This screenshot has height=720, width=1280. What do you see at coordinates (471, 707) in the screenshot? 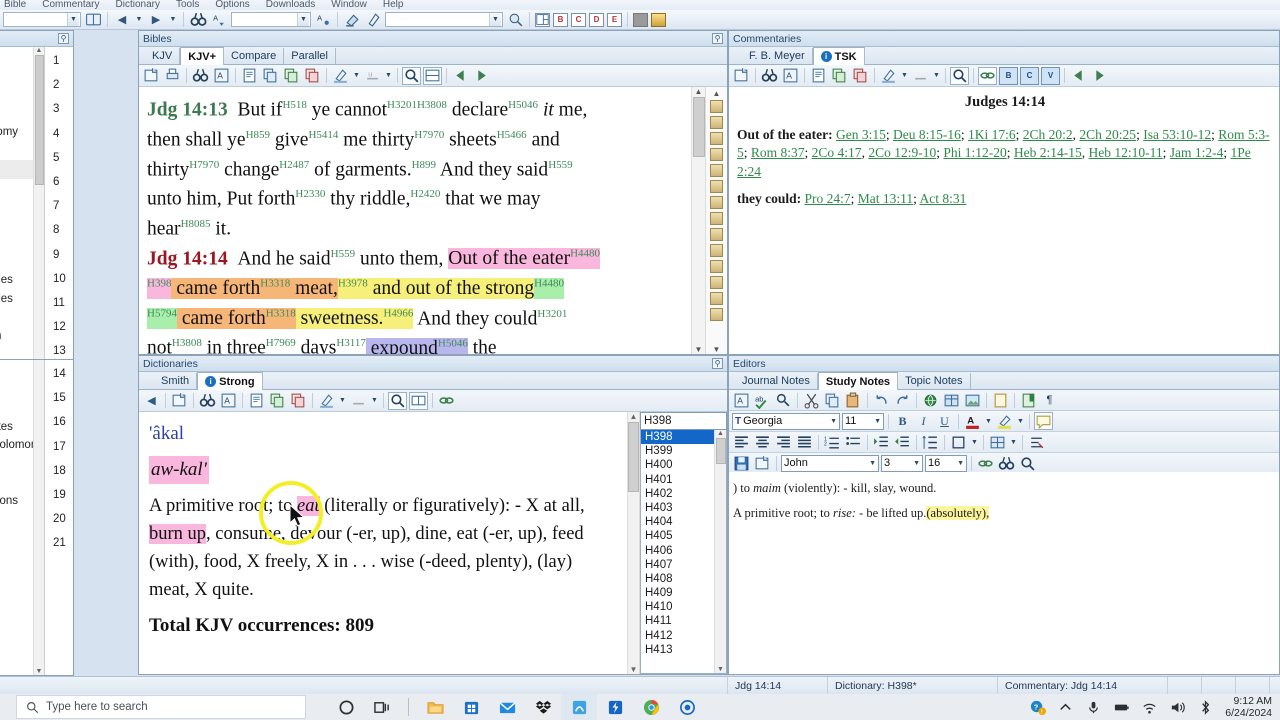
I see `microsoft-store-icon` at bounding box center [471, 707].